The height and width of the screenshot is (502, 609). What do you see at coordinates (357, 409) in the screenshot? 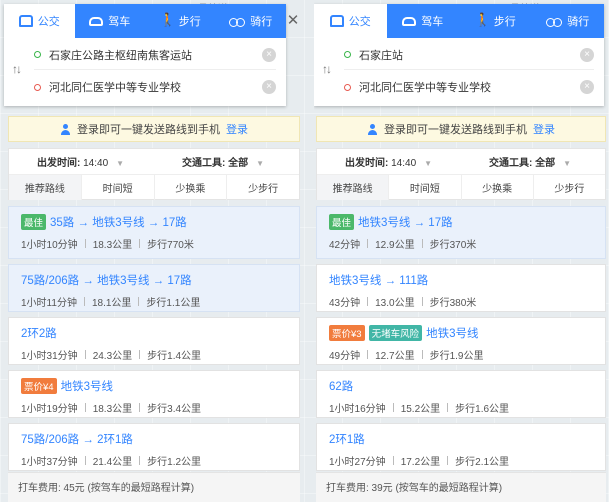
I see `route-time: 1小时16分钟` at bounding box center [357, 409].